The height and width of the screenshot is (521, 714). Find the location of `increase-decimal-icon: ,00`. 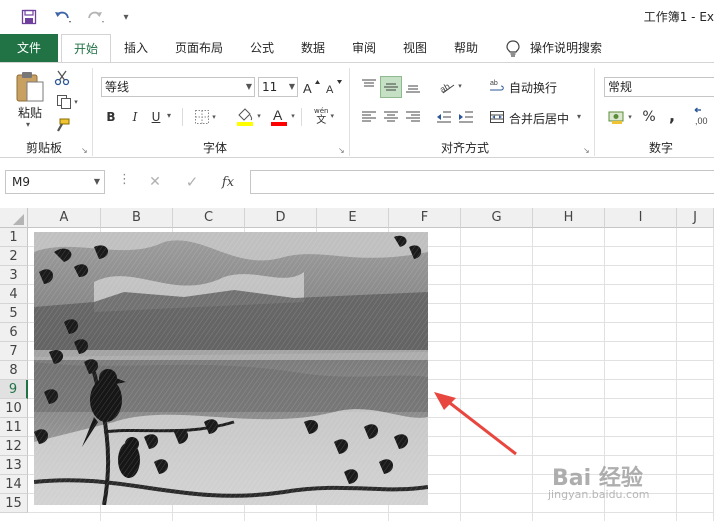

increase-decimal-icon: ,00 is located at coordinates (703, 116).